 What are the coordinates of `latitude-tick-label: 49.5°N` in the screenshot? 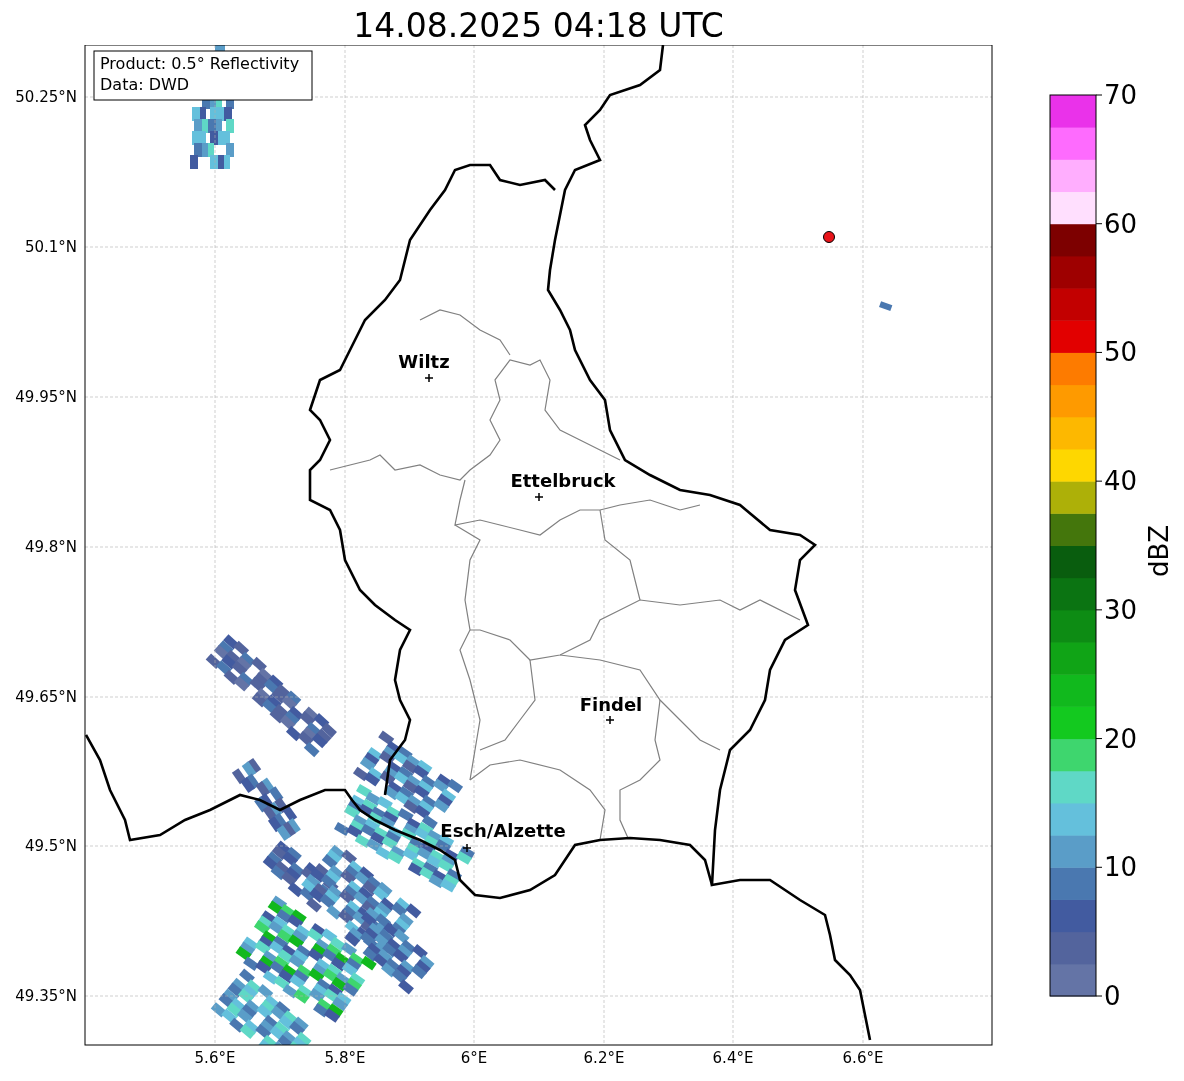 It's located at (50, 846).